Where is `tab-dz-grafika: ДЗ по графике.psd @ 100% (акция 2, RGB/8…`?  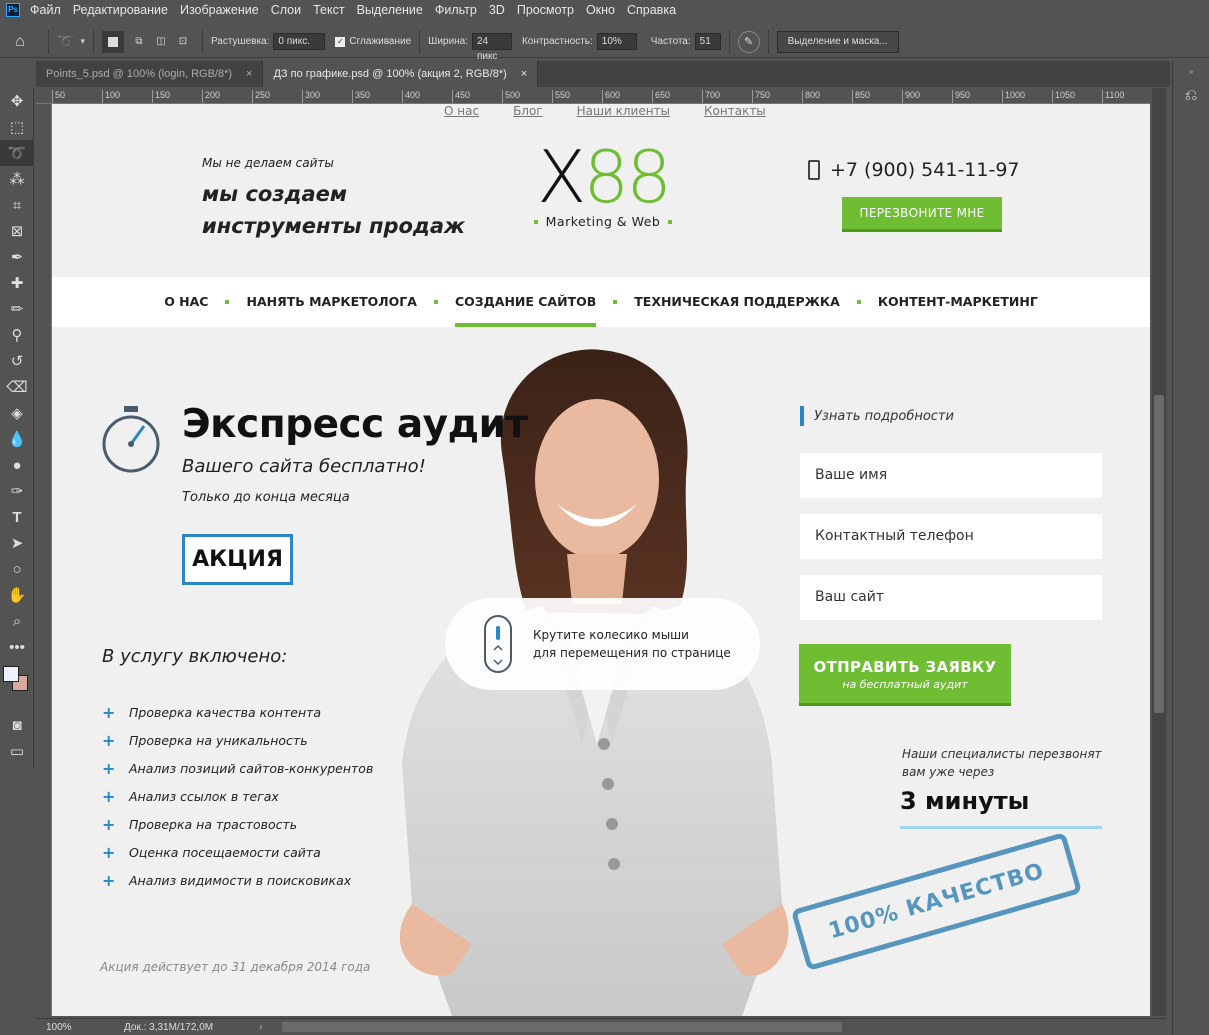
tab-dz-grafika: ДЗ по графике.psd @ 100% (акция 2, RGB/8… is located at coordinates (401, 74).